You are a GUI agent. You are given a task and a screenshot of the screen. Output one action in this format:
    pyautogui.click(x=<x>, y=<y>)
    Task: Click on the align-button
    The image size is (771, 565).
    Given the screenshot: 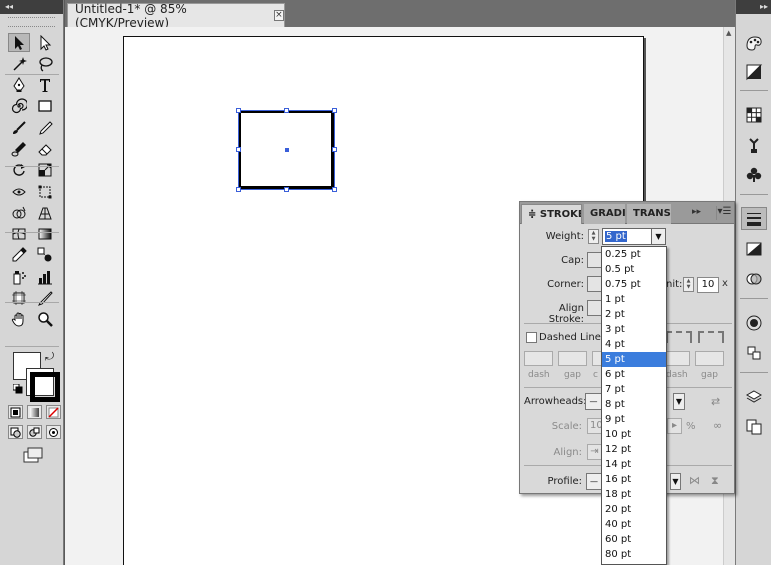 What is the action you would take?
    pyautogui.click(x=754, y=352)
    